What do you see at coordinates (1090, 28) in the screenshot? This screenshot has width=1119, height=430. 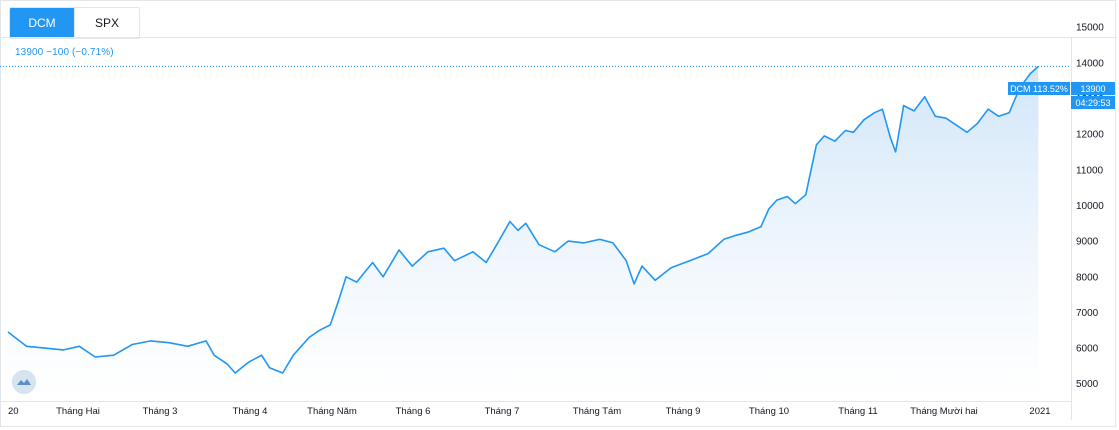 I see `y-tick-label: 15000` at bounding box center [1090, 28].